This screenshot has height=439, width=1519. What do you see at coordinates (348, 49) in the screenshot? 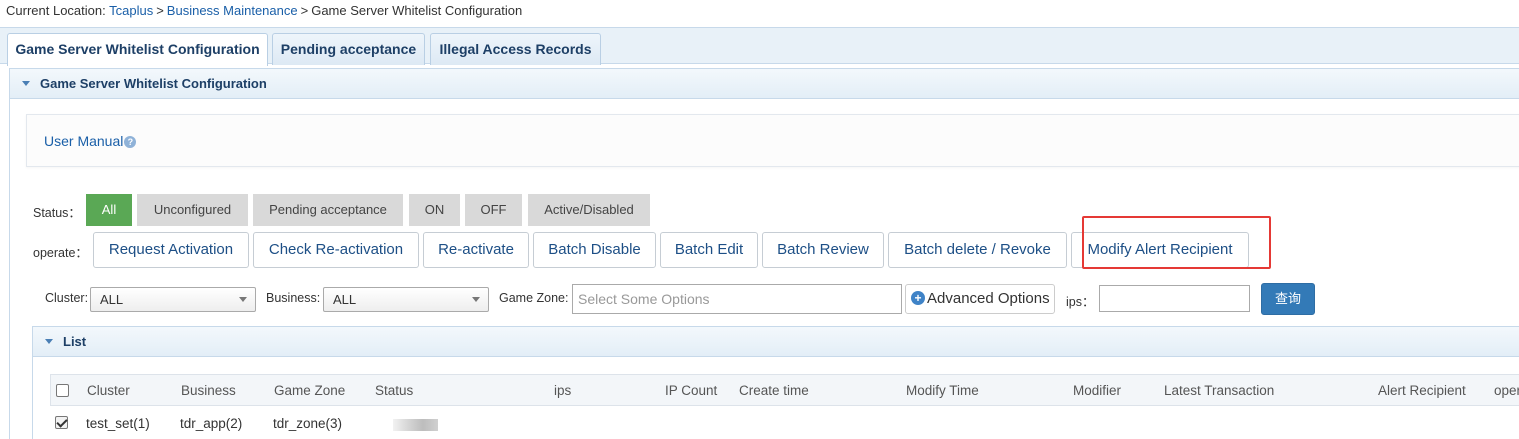
I see `tab-pending-acceptance: Pending acceptance` at bounding box center [348, 49].